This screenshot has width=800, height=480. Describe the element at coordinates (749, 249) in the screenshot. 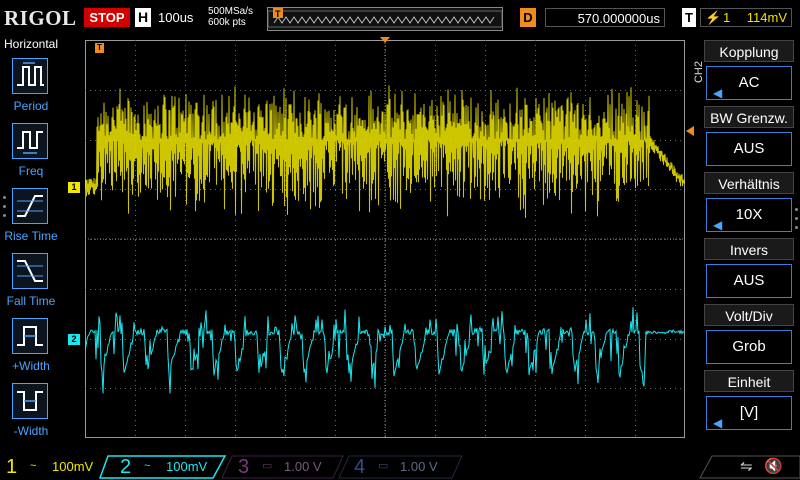

I see `invert-title: Invers` at that location.